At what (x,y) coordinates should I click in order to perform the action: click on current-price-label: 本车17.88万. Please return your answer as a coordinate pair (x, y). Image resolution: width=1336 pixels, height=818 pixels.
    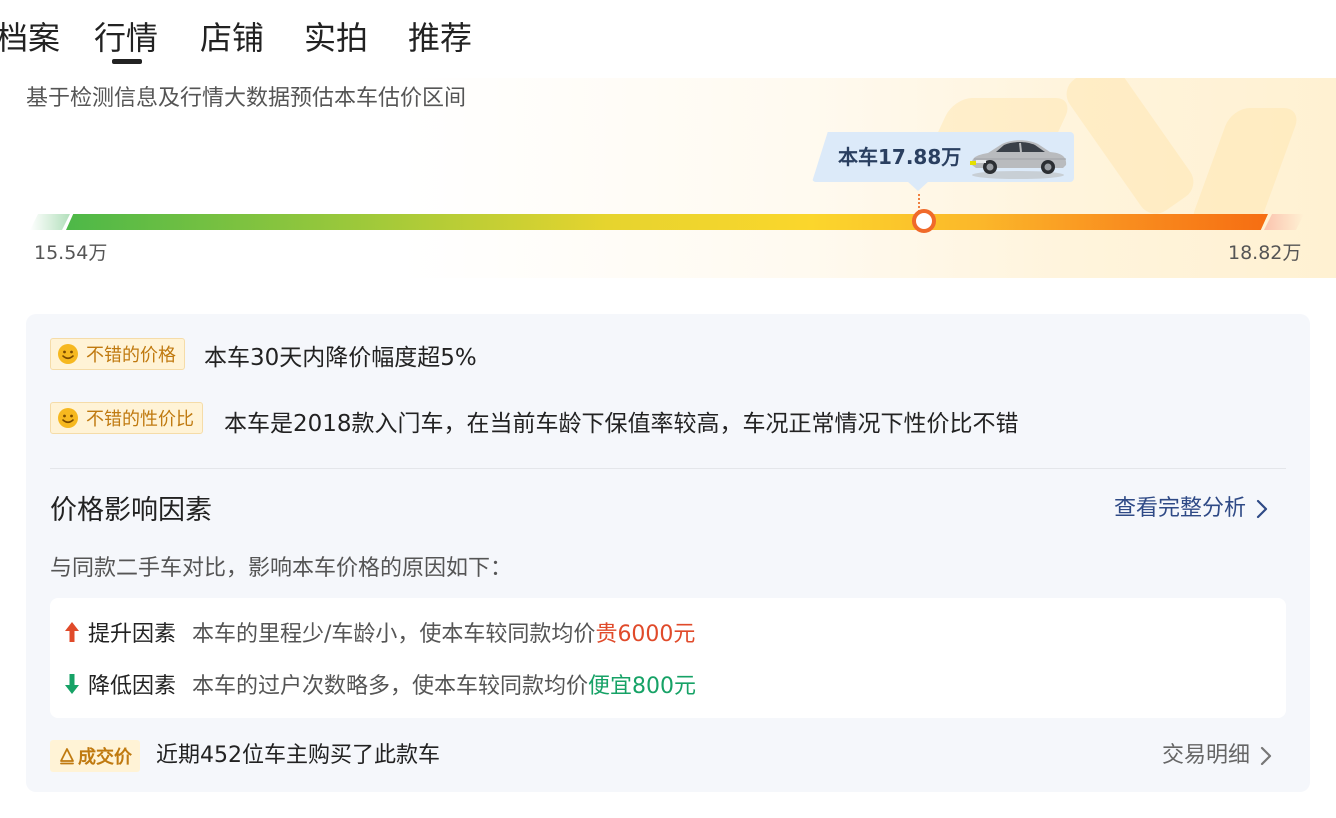
    Looking at the image, I should click on (900, 157).